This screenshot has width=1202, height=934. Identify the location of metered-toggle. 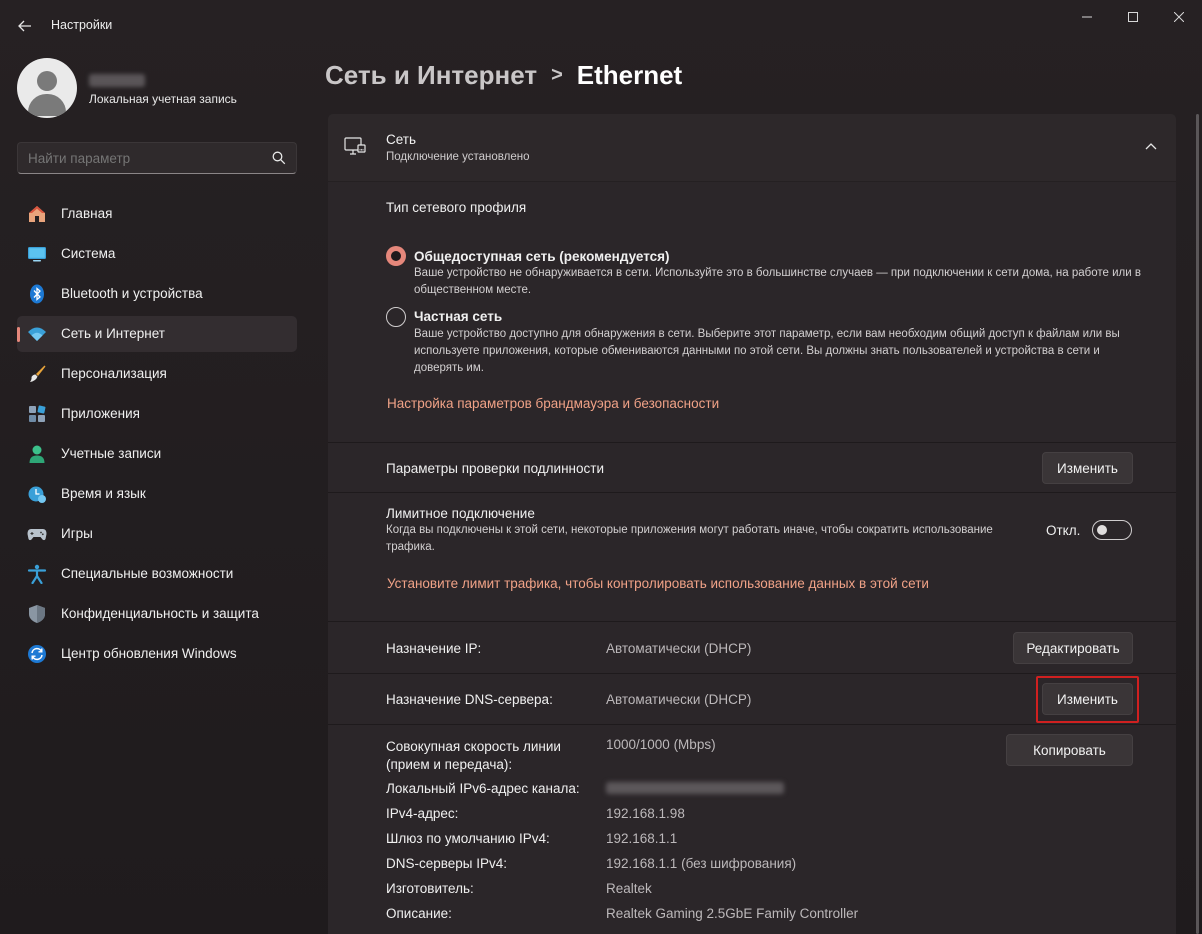
(1112, 530).